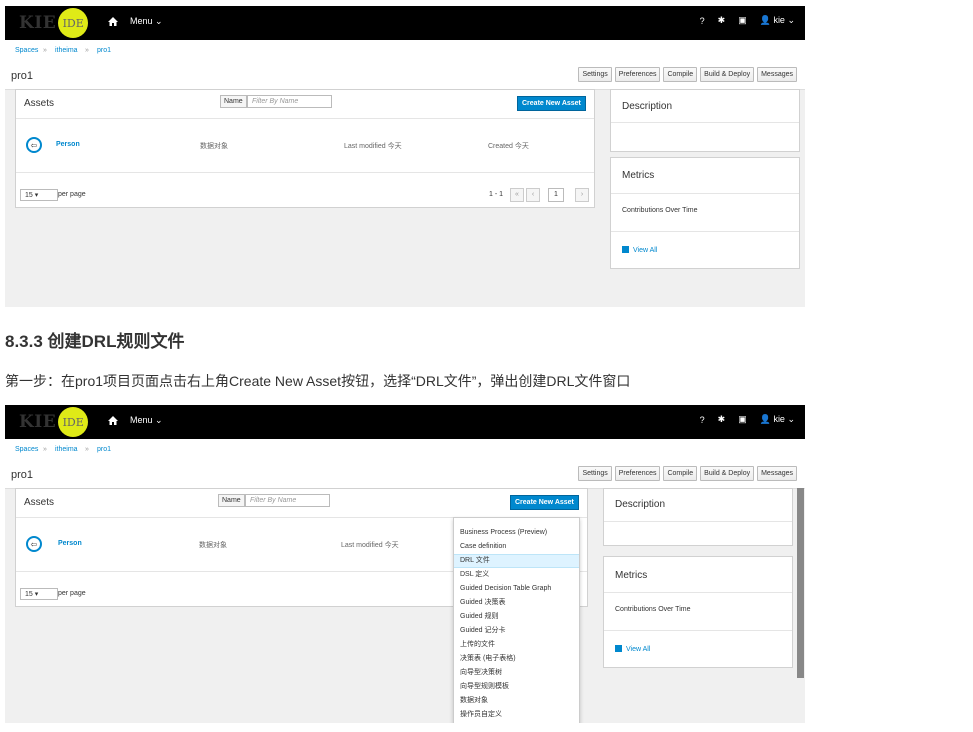 The height and width of the screenshot is (732, 973). Describe the element at coordinates (516, 561) in the screenshot. I see `dropdown-item: DRL 文件` at that location.